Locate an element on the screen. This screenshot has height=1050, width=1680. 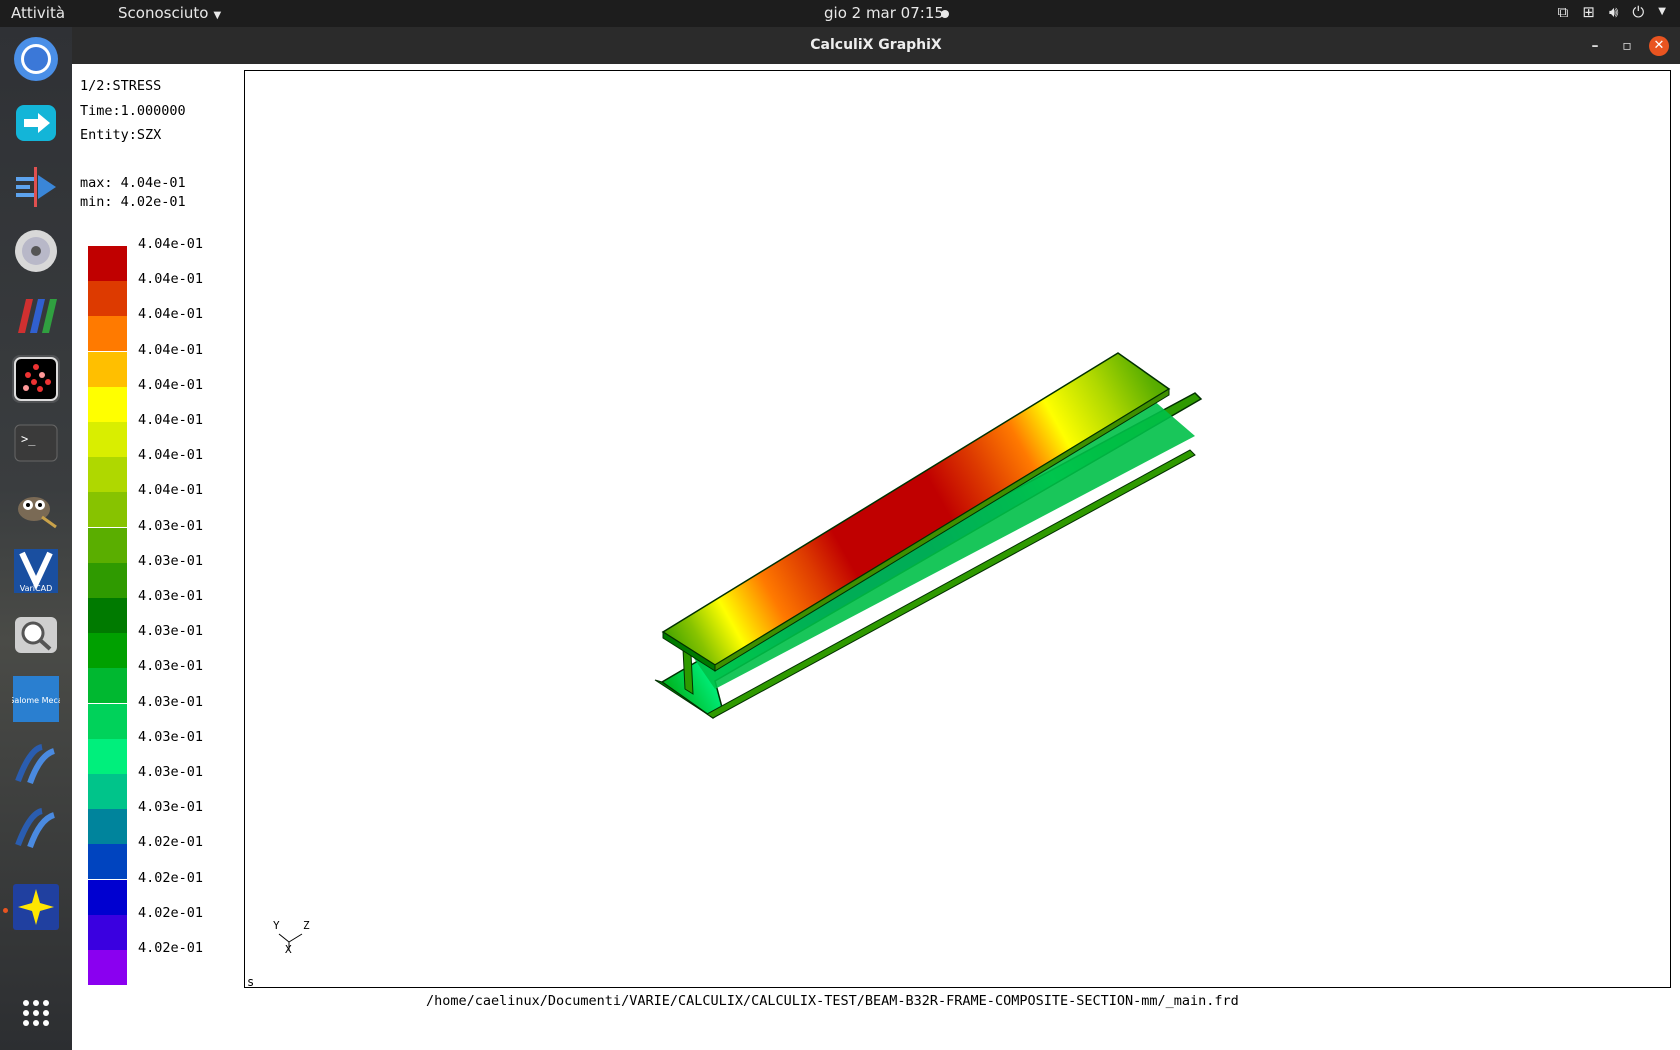
axis-y-label: Y is located at coordinates (276, 925).